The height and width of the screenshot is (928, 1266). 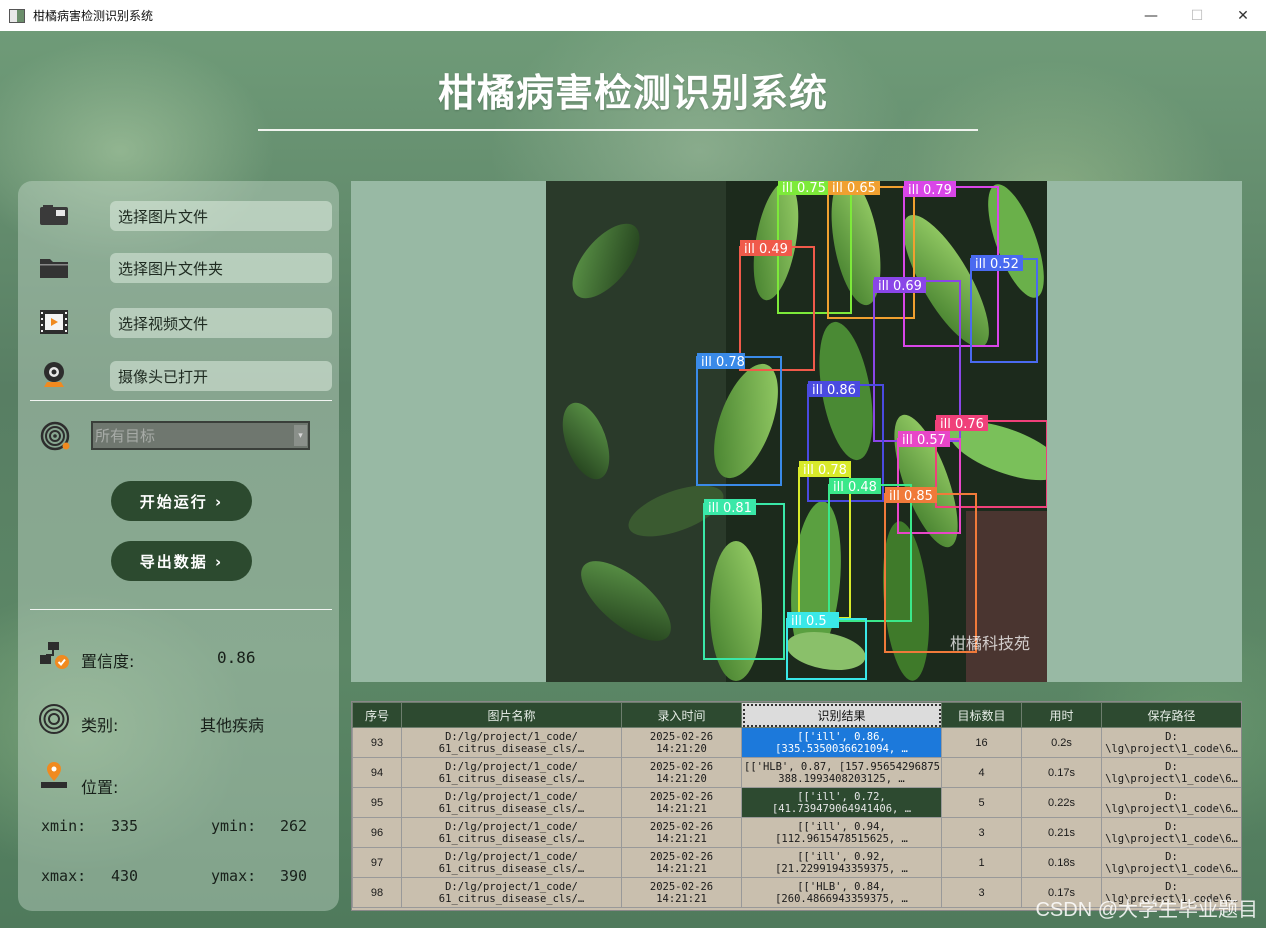 What do you see at coordinates (377, 862) in the screenshot?
I see `cell-index: 97` at bounding box center [377, 862].